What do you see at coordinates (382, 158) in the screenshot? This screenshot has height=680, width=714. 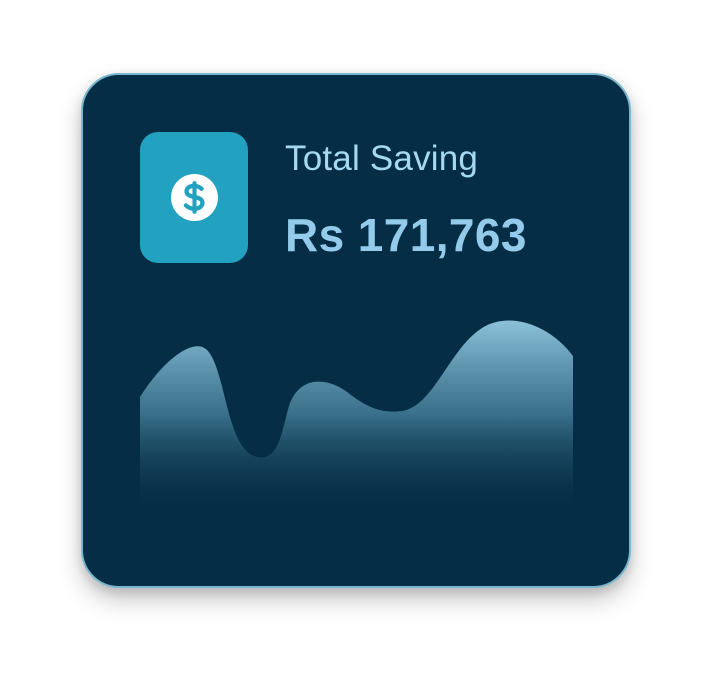 I see `card-title: Total Saving` at bounding box center [382, 158].